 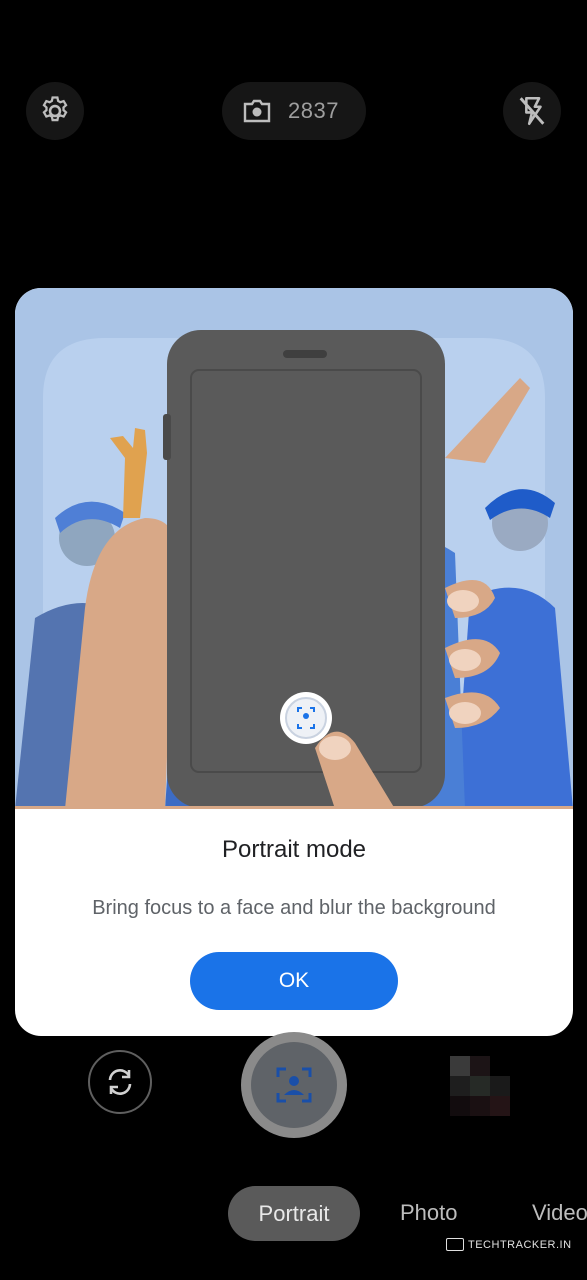 I want to click on mode-tab-portrait: Portrait, so click(x=294, y=1213).